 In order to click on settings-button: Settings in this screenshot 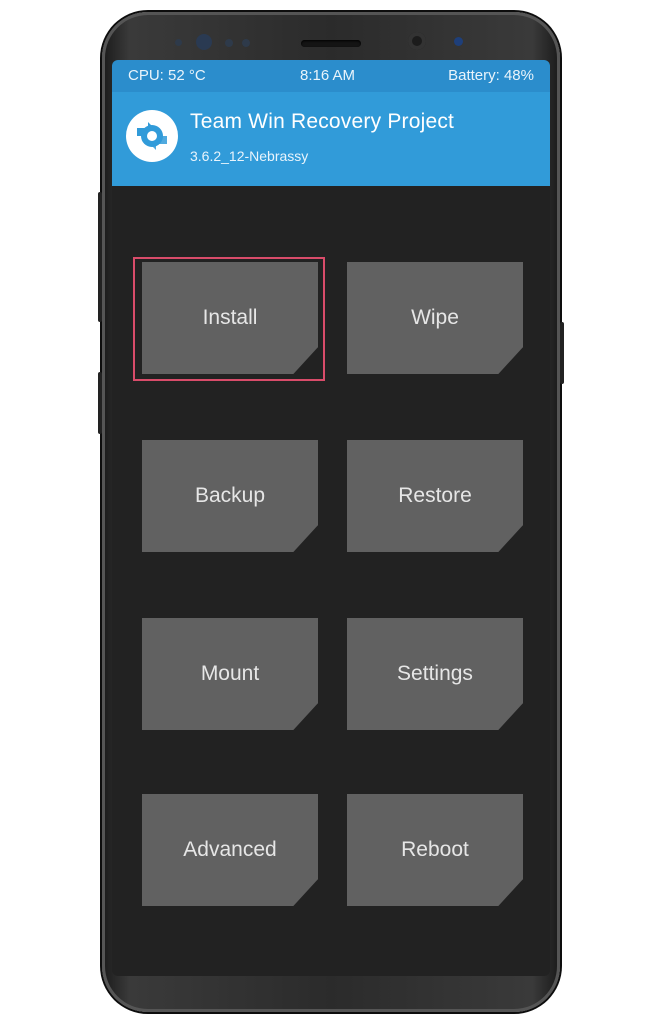, I will do `click(435, 674)`.